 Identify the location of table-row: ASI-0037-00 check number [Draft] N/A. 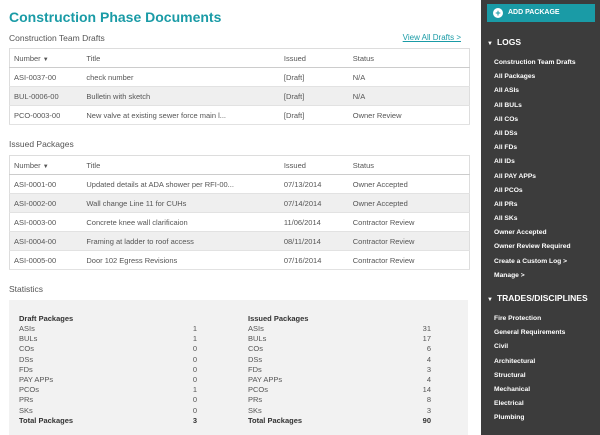
(239, 77).